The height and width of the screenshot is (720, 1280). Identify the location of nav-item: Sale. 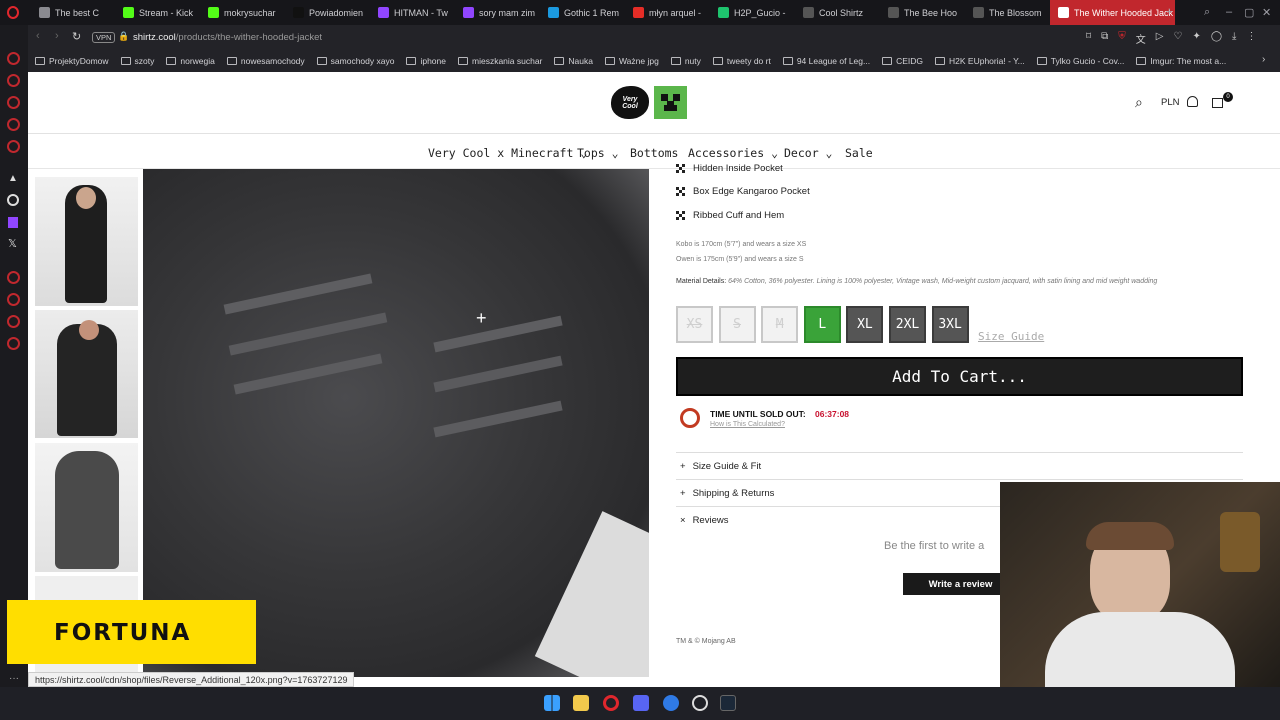
(859, 153).